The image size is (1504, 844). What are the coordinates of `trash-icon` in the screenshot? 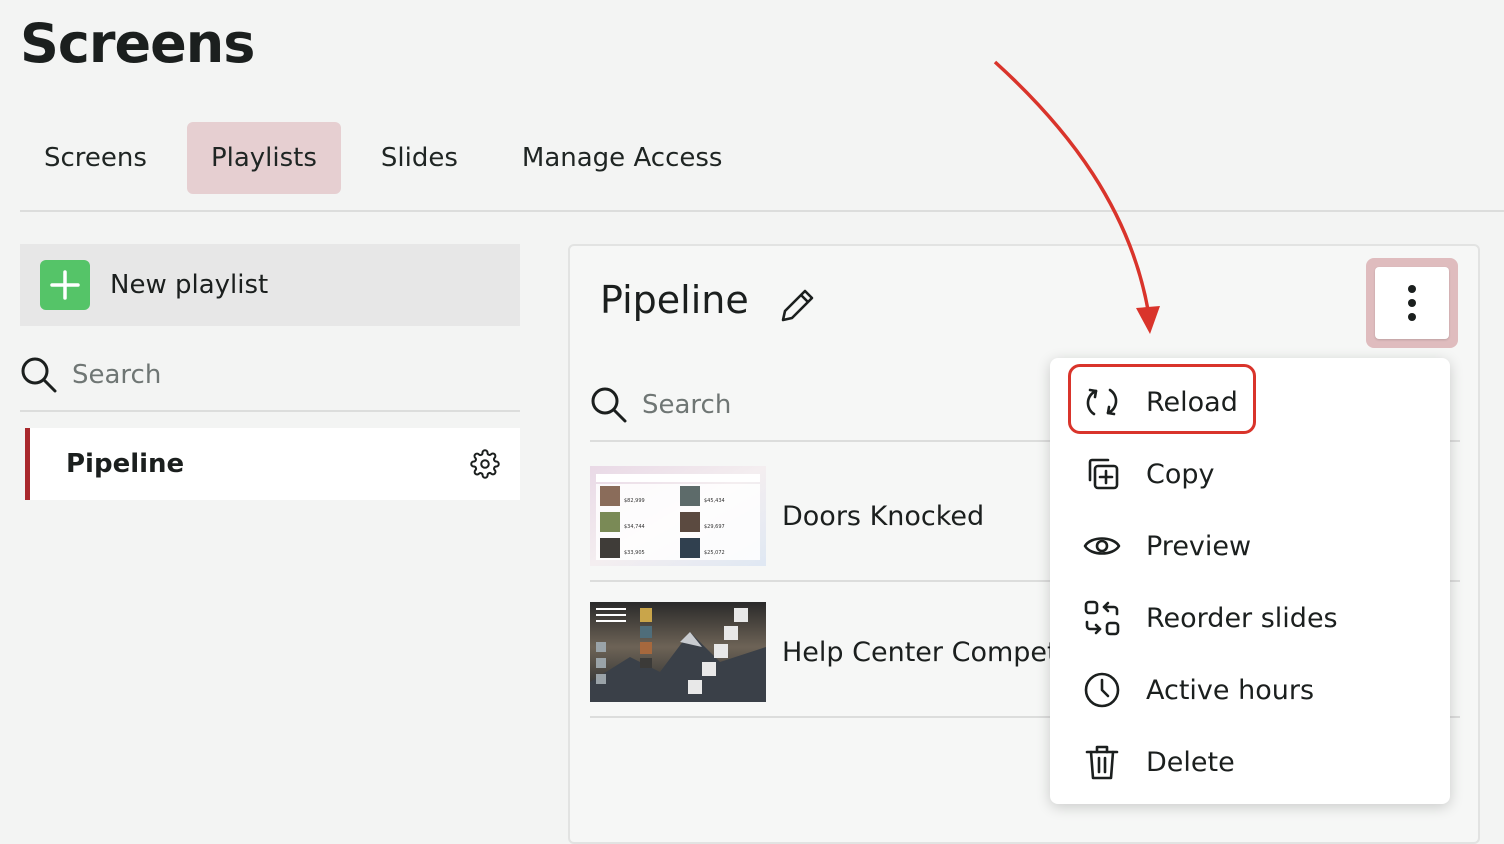 It's located at (1102, 762).